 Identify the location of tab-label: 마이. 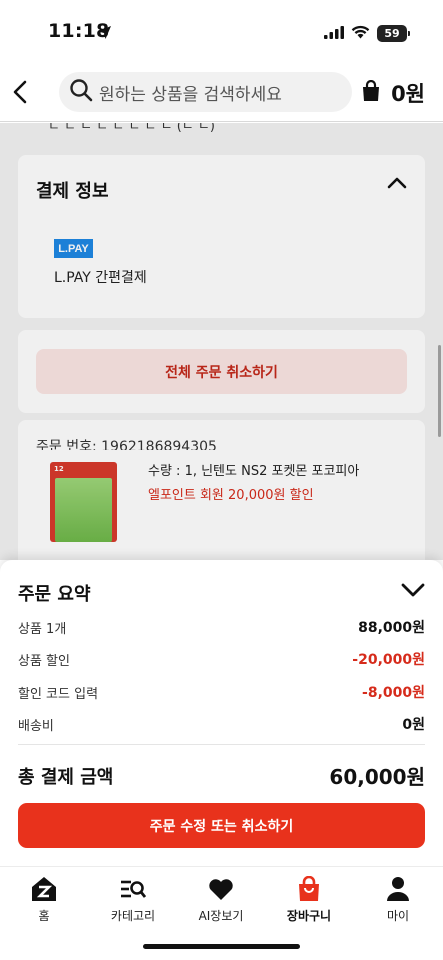
(398, 916).